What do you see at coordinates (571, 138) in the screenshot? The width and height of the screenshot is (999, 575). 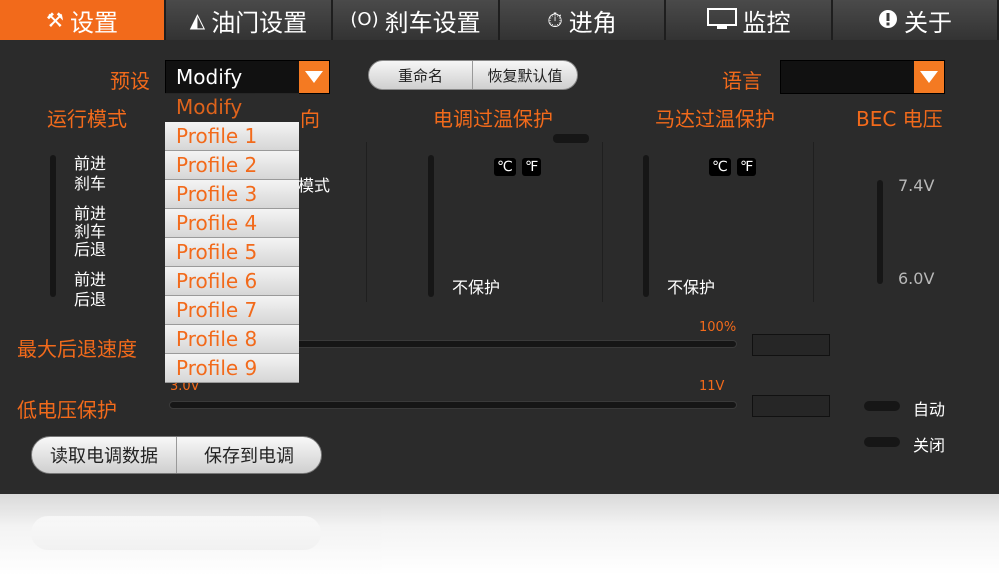 I see `esc-overheat-toggle` at bounding box center [571, 138].